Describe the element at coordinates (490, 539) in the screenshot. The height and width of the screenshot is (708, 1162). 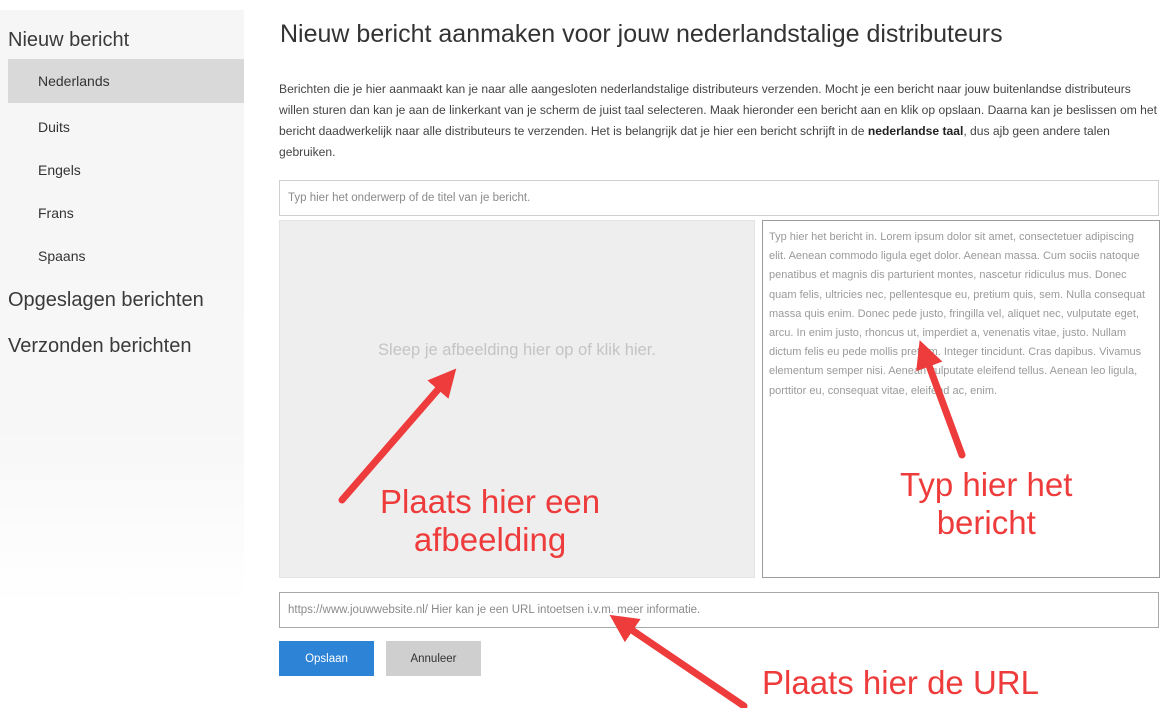
I see `annotation-image-line-2: afbeelding` at that location.